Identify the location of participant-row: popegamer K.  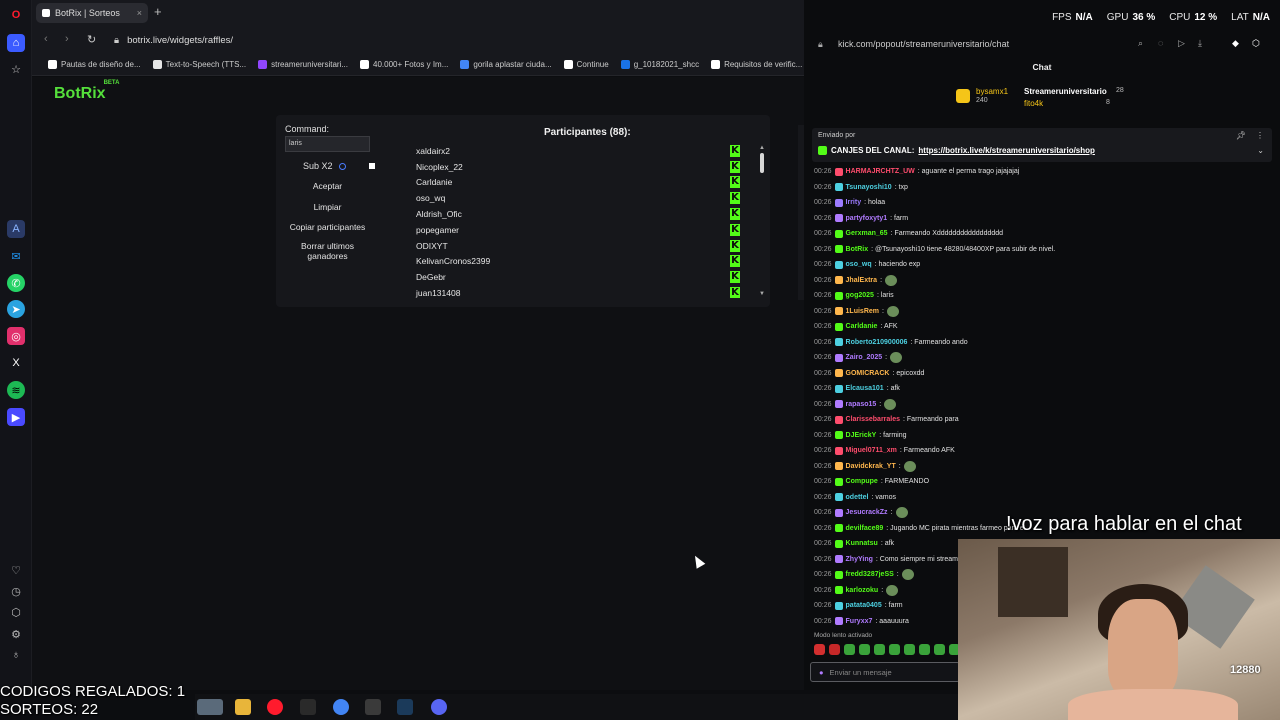
(572, 230).